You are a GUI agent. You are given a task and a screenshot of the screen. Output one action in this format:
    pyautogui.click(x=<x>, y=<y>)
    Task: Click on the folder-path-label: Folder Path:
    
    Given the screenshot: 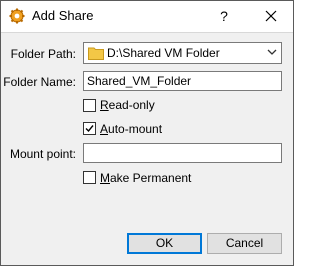 What is the action you would take?
    pyautogui.click(x=43, y=54)
    